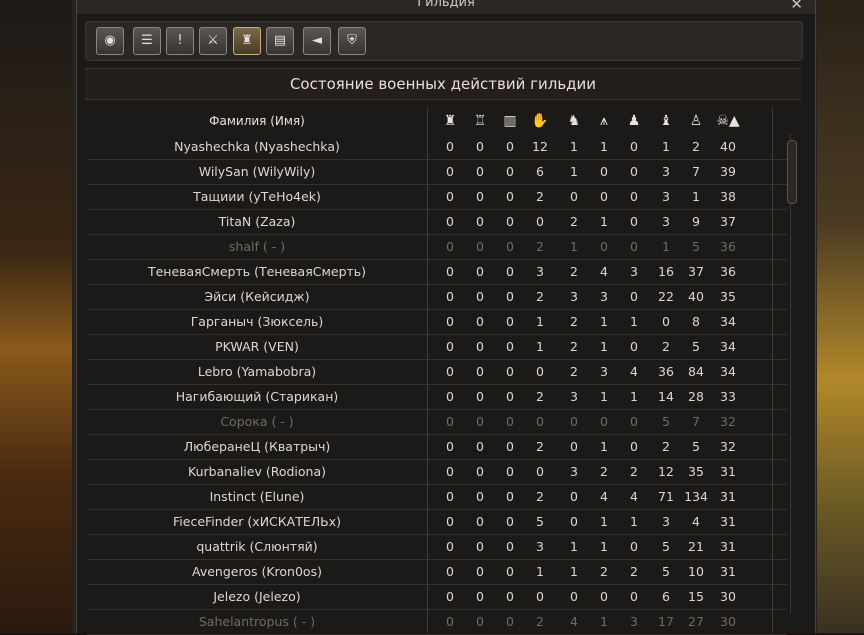 This screenshot has height=635, width=864. Describe the element at coordinates (257, 596) in the screenshot. I see `member-name: Jelezo (Jelezo)` at that location.